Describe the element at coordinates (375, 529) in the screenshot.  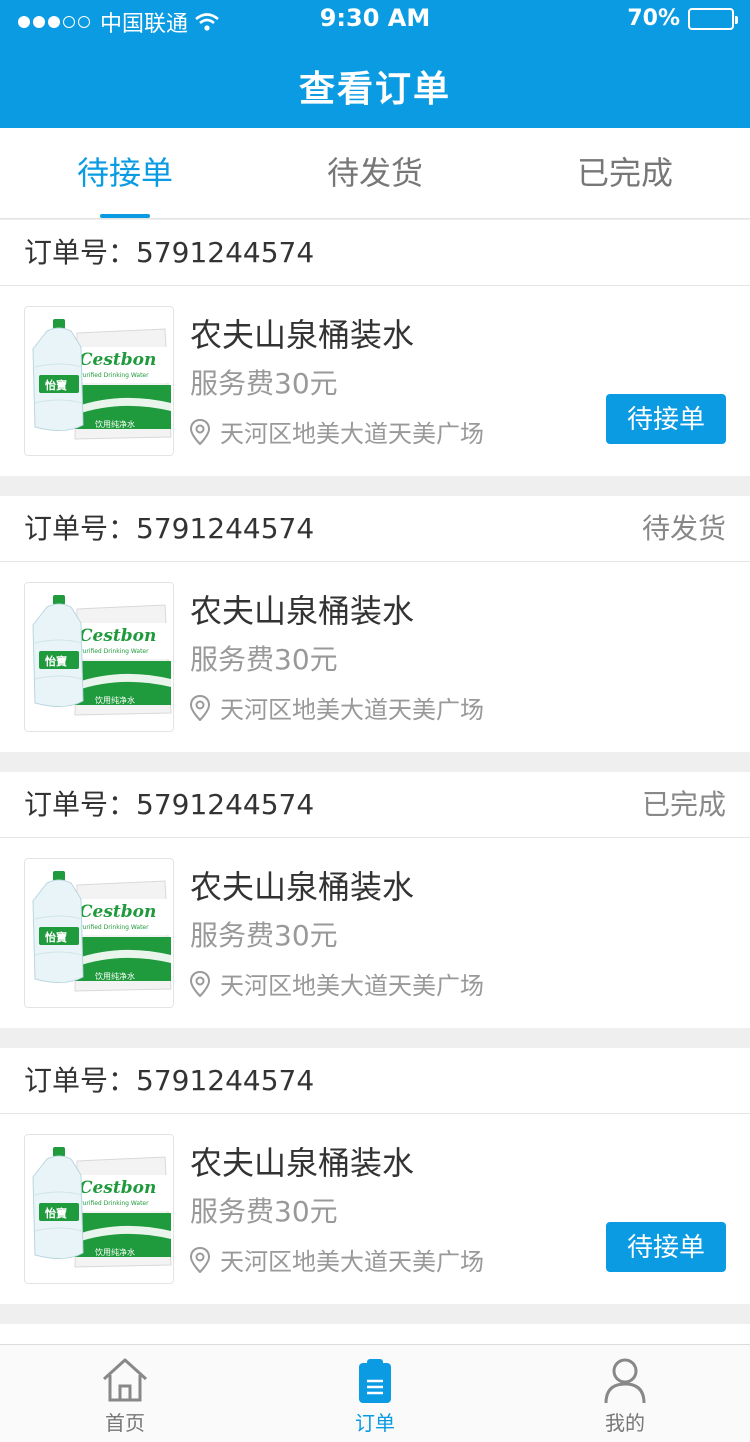
I see `order-header: 订单号：5791244574 待发货` at that location.